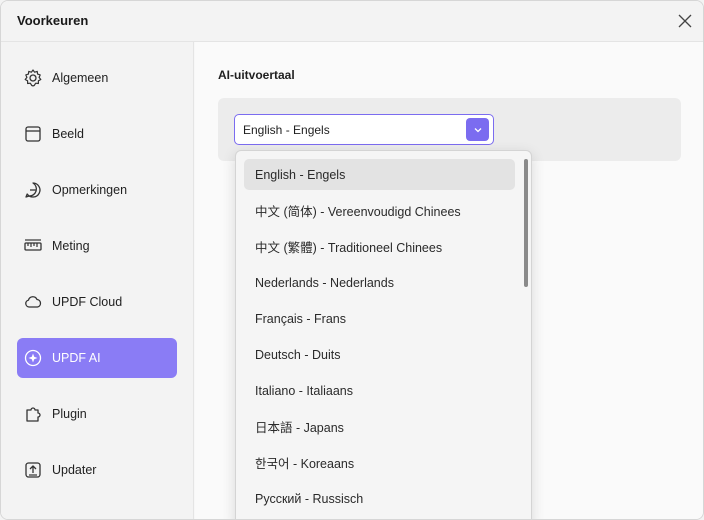  Describe the element at coordinates (256, 75) in the screenshot. I see `section-title: AI-uitvoertaal` at that location.